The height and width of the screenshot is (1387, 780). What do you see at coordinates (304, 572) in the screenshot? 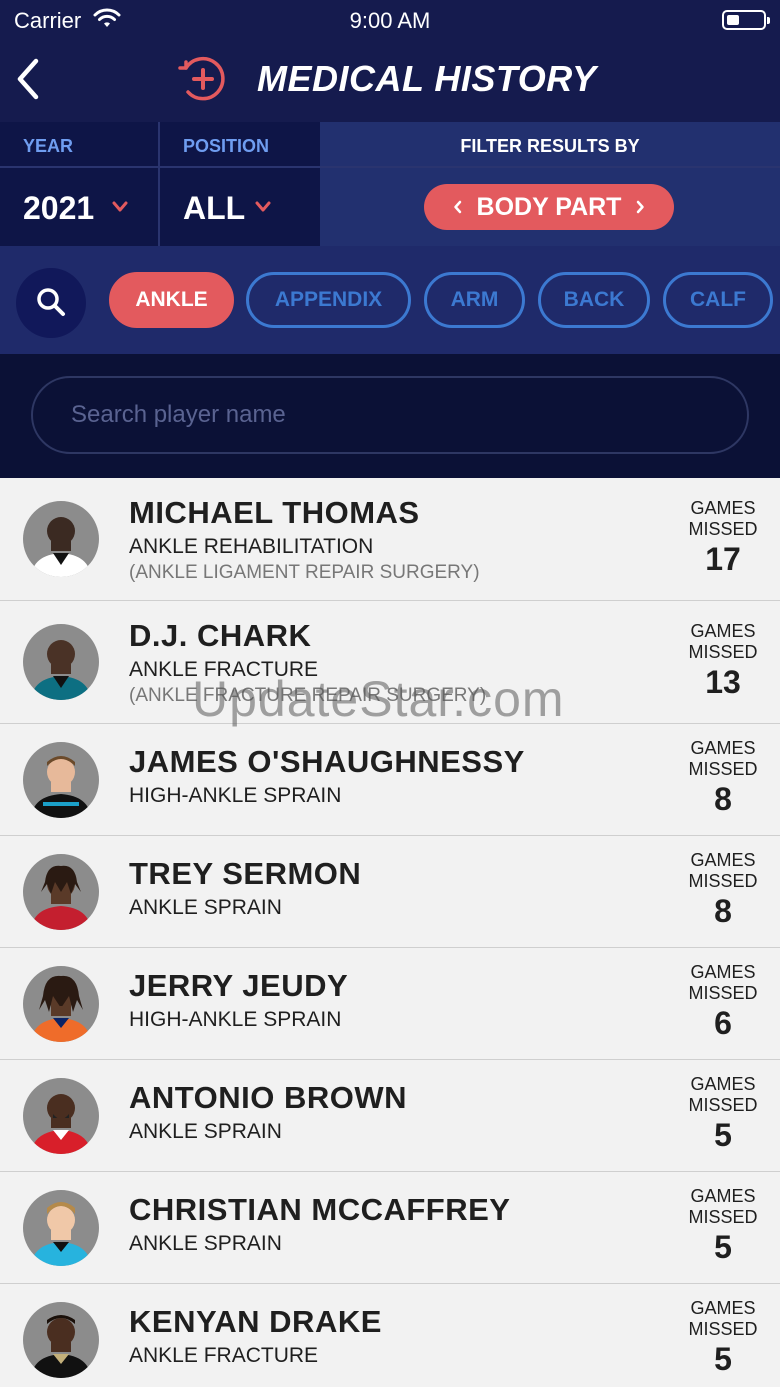
I see `injury-detail: (ANKLE LIGAMENT REPAIR SURGERY)` at bounding box center [304, 572].